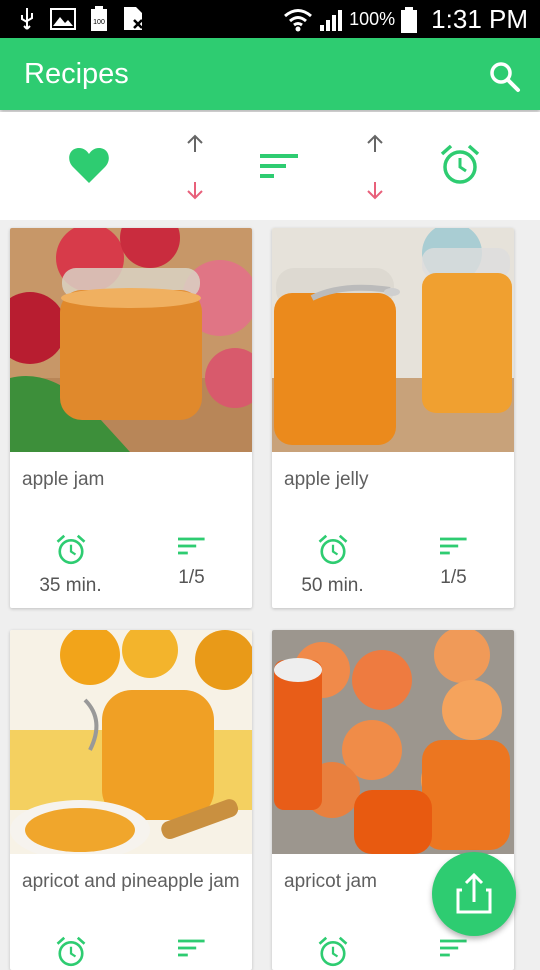 The image size is (540, 970). I want to click on wifi-icon, so click(298, 19).